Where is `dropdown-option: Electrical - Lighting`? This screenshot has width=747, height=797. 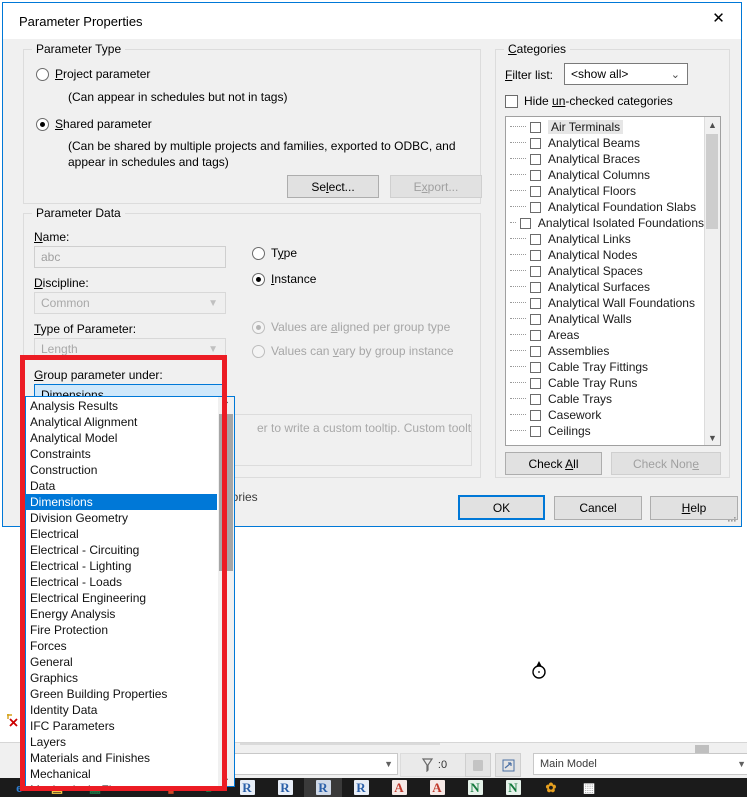 dropdown-option: Electrical - Lighting is located at coordinates (121, 566).